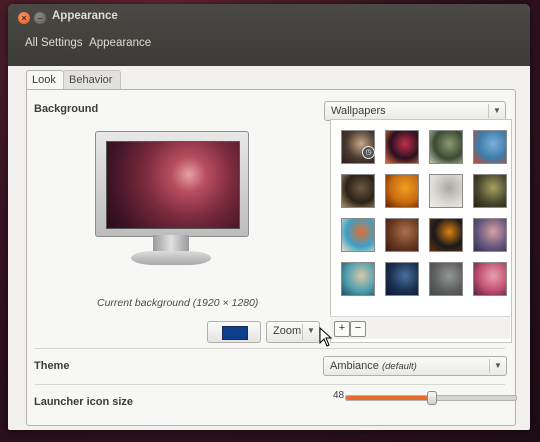 The width and height of the screenshot is (540, 442). What do you see at coordinates (342, 329) in the screenshot?
I see `add-wallpaper-button: +` at bounding box center [342, 329].